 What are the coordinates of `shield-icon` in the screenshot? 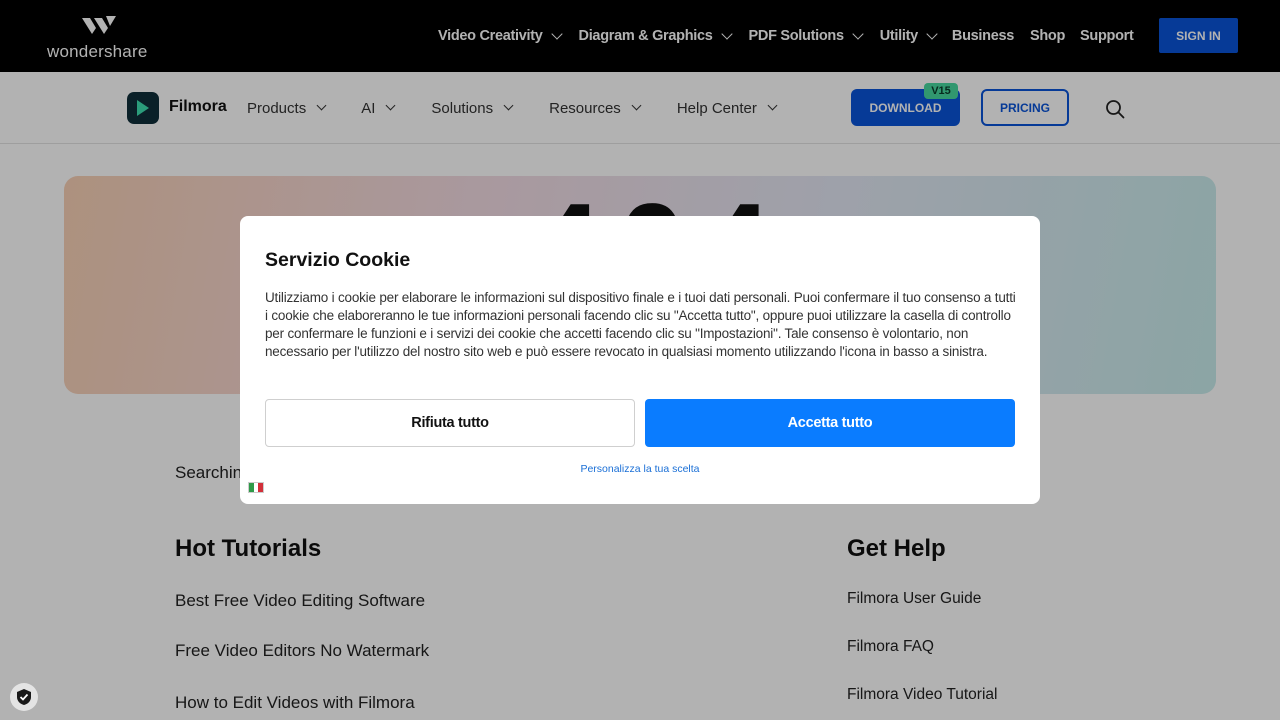 It's located at (24, 697).